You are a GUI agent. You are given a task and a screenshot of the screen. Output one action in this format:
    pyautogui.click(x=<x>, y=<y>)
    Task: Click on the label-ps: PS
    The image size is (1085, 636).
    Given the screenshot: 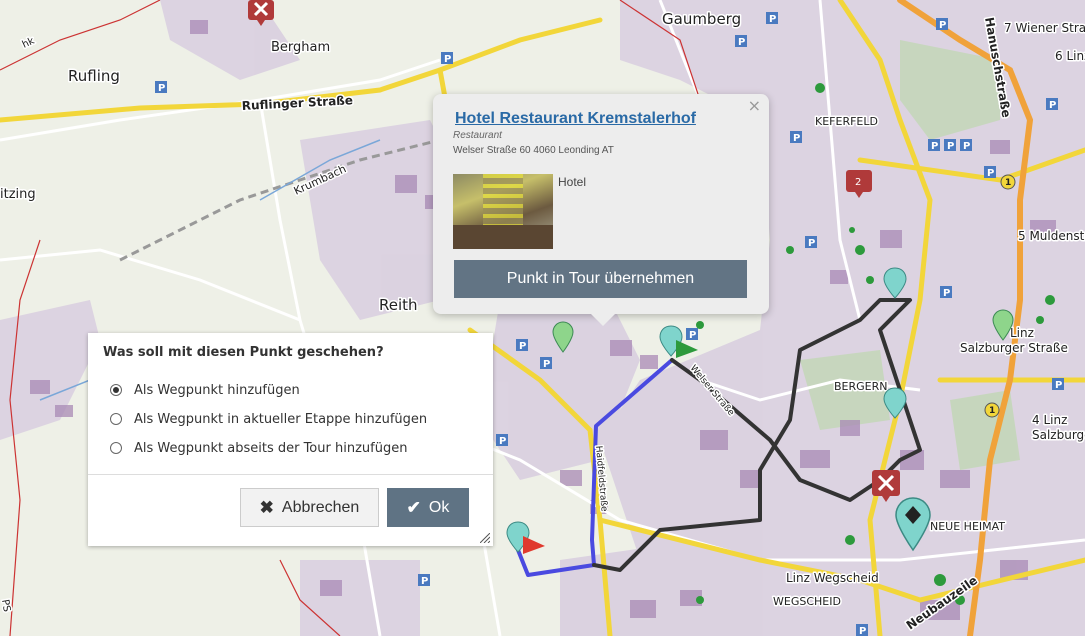 What is the action you would take?
    pyautogui.click(x=6, y=606)
    